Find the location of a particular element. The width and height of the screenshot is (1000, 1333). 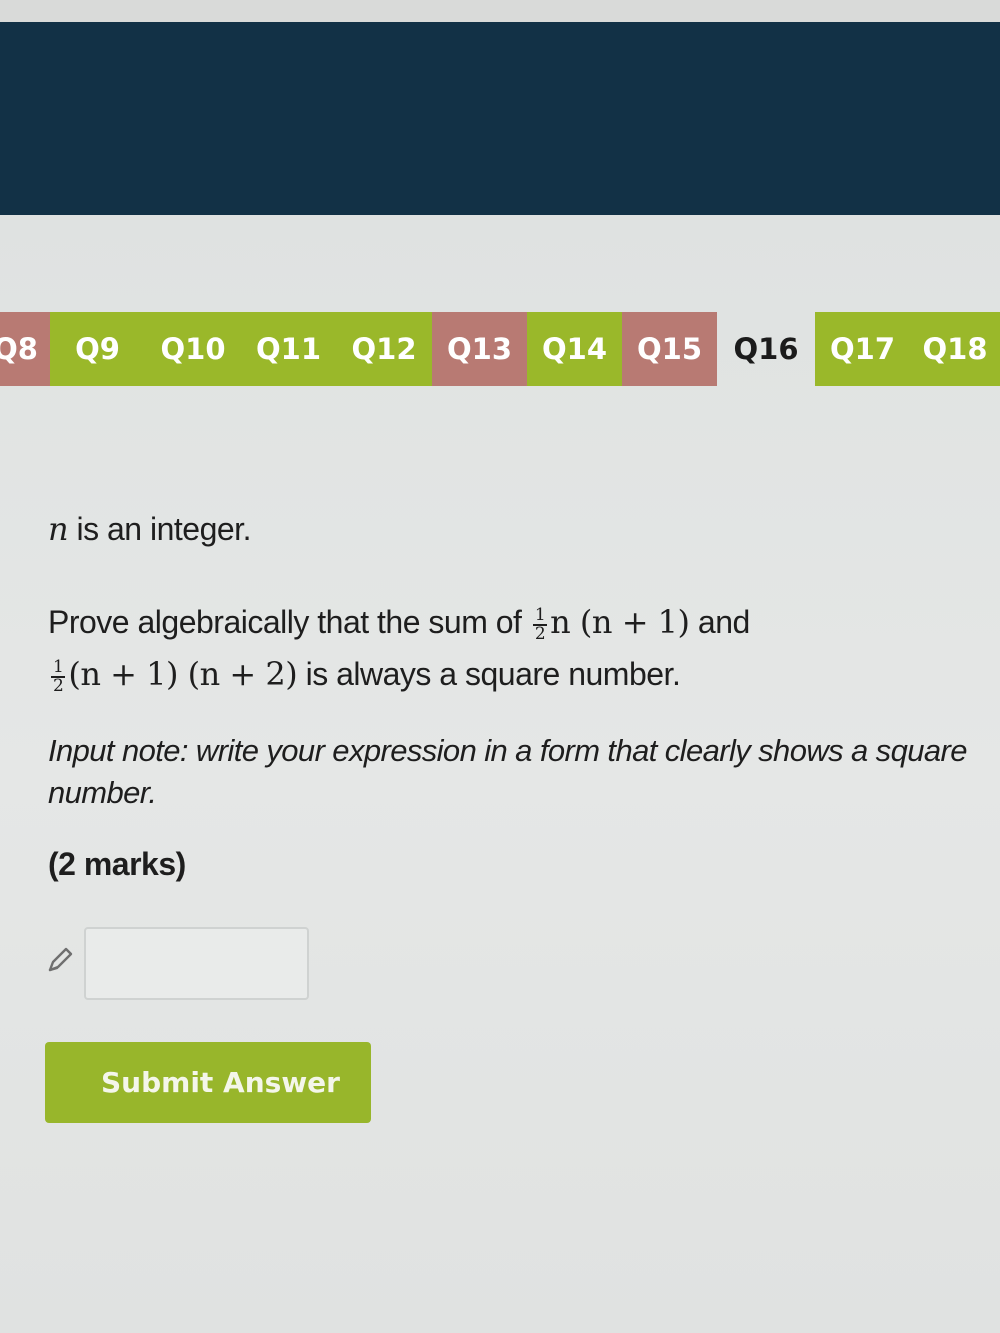

pencil-icon is located at coordinates (60, 960).